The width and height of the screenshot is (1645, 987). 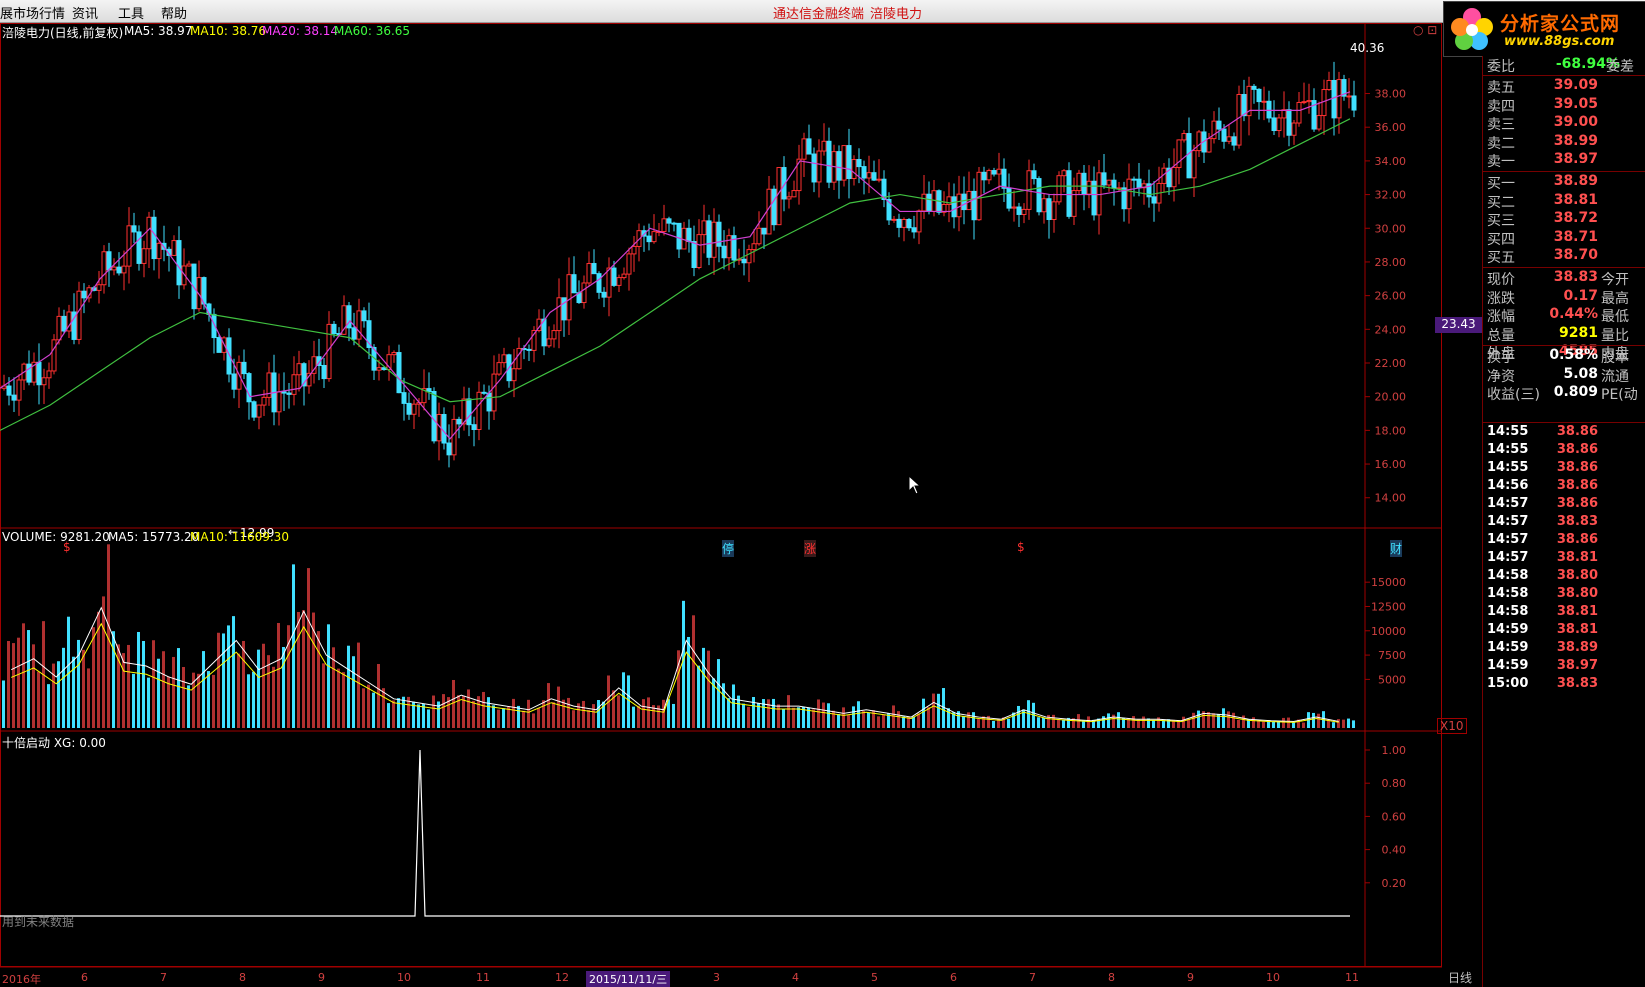 What do you see at coordinates (728, 548) in the screenshot?
I see `event-marker: 停` at bounding box center [728, 548].